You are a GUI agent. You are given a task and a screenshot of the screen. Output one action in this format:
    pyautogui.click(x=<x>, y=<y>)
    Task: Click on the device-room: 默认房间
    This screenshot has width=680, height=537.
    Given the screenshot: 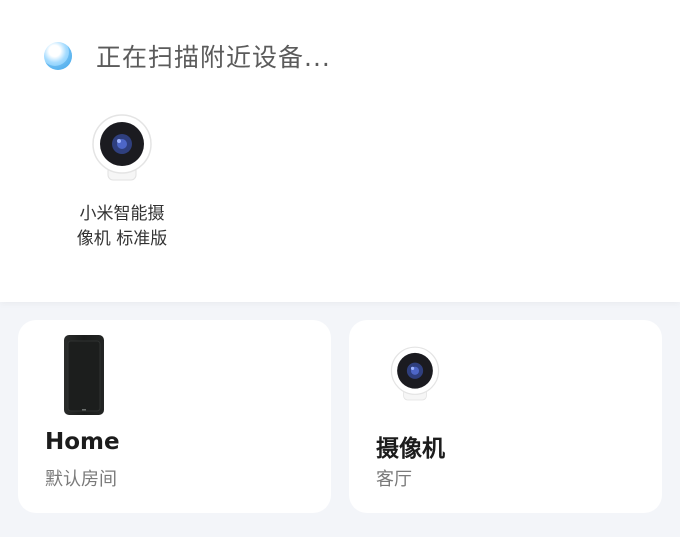 What is the action you would take?
    pyautogui.click(x=81, y=479)
    